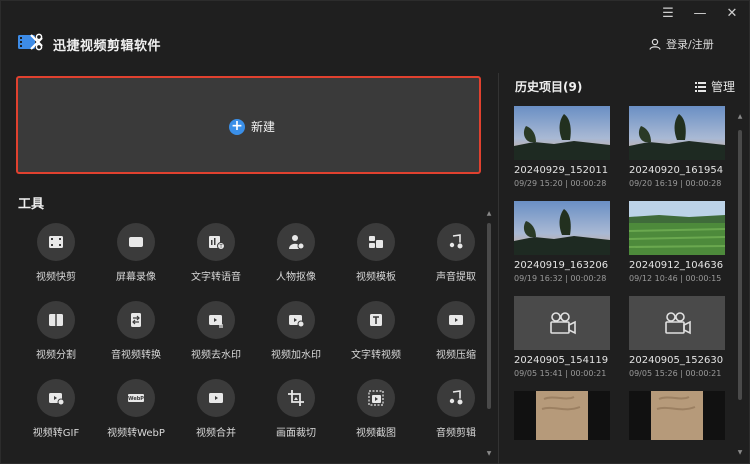  What do you see at coordinates (376, 355) in the screenshot?
I see `tool-label: 文字转视频` at bounding box center [376, 355].